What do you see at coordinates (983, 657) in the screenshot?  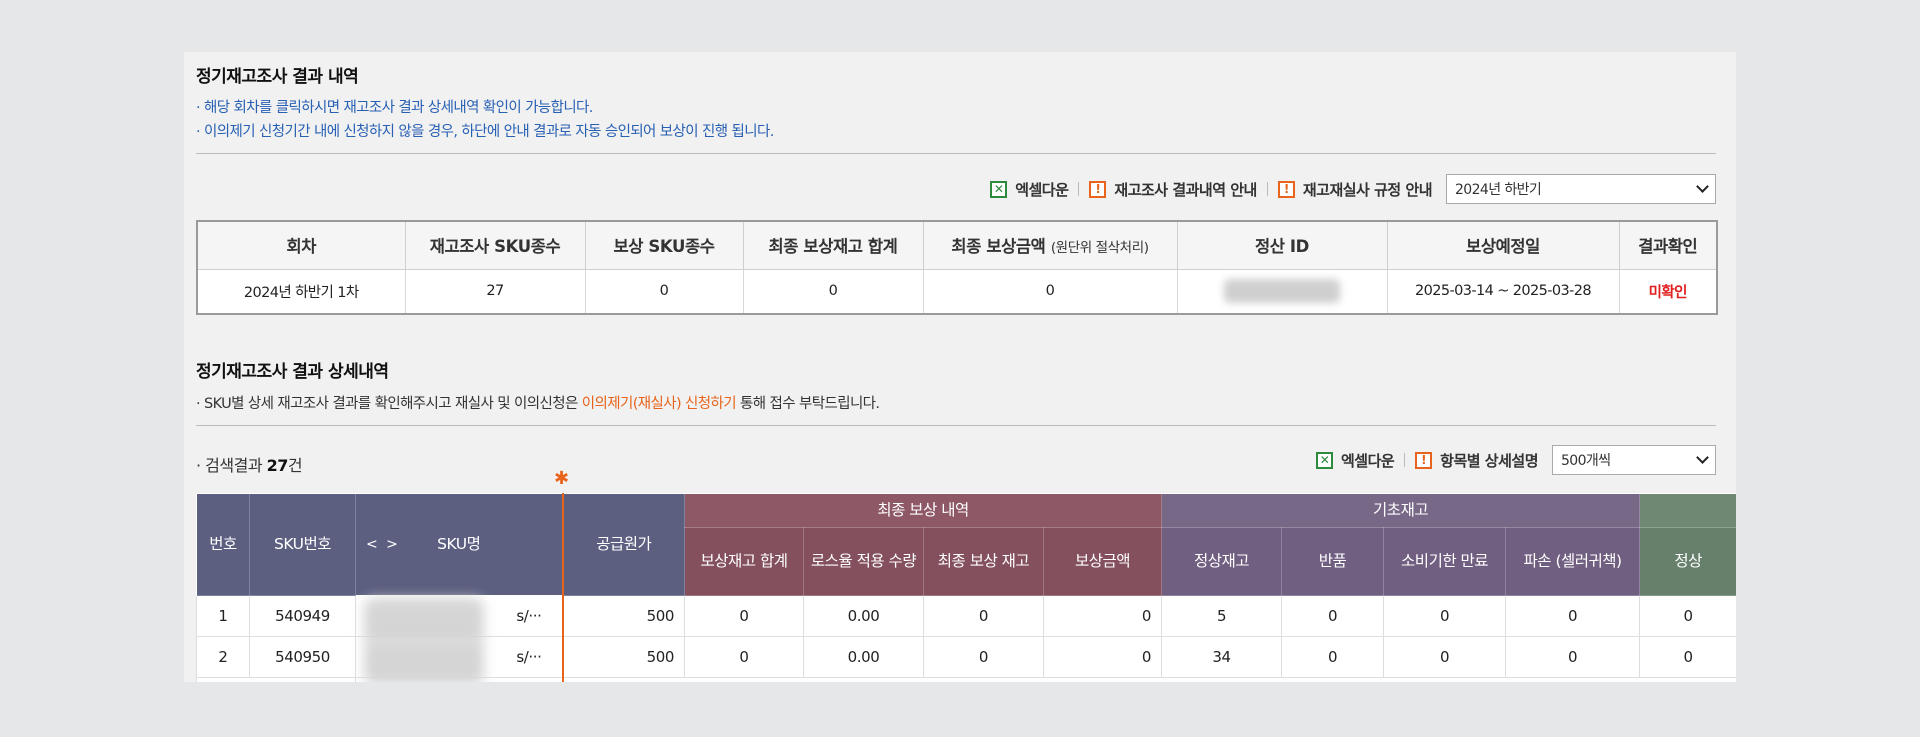 I see `row-final: 0` at bounding box center [983, 657].